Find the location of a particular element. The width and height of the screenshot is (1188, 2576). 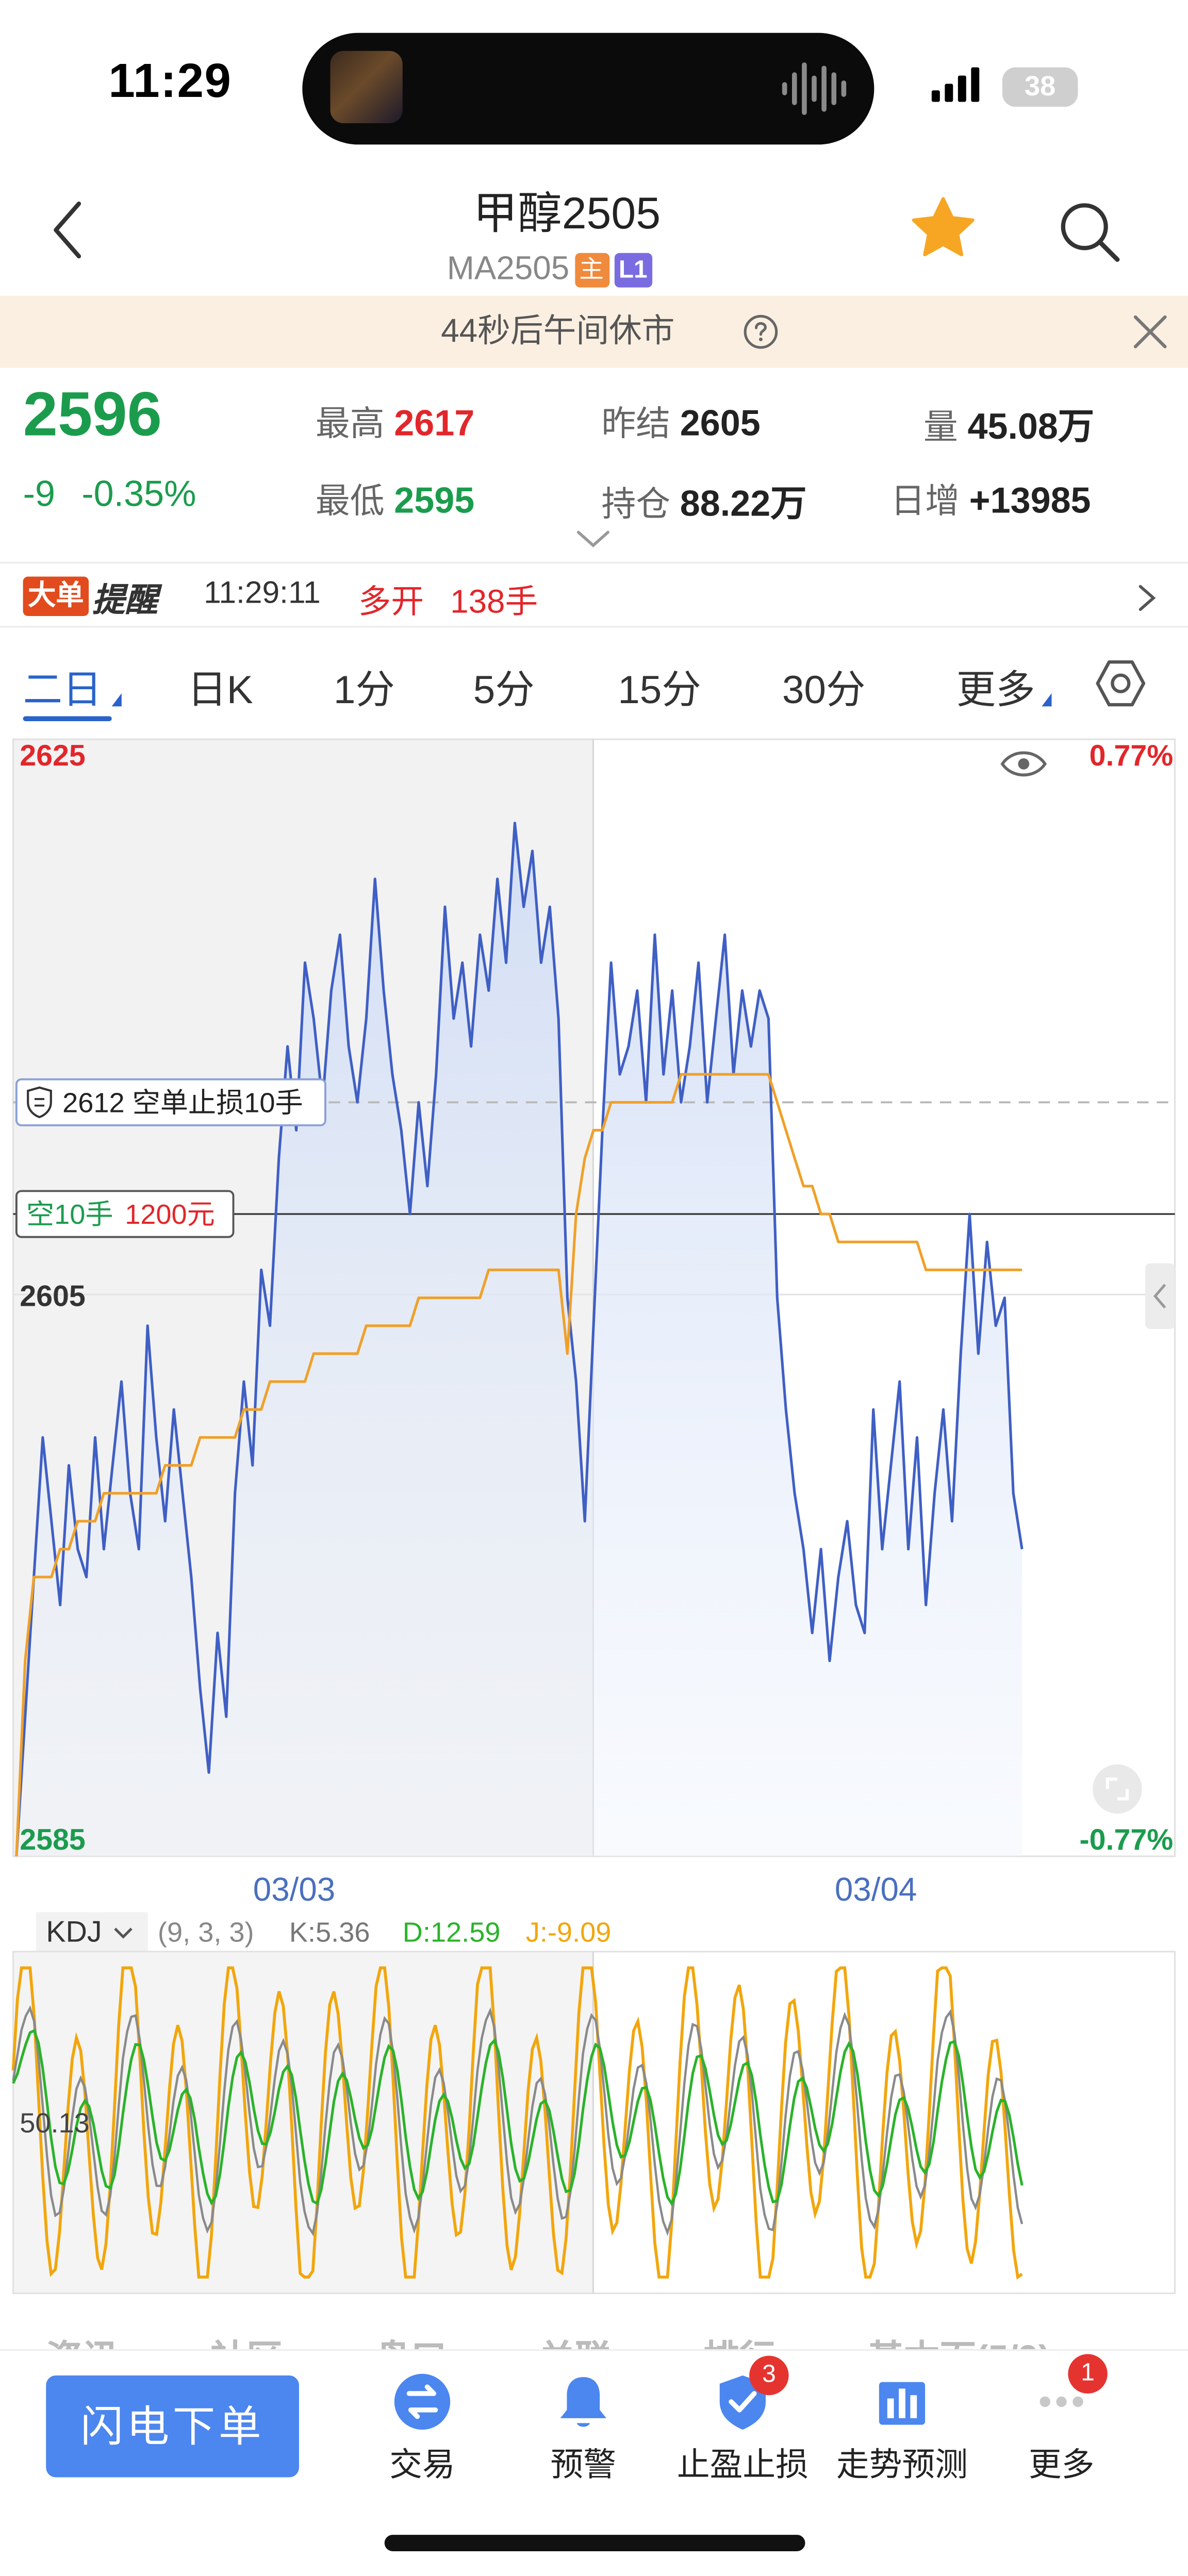

change-value: -9 is located at coordinates (39, 494).